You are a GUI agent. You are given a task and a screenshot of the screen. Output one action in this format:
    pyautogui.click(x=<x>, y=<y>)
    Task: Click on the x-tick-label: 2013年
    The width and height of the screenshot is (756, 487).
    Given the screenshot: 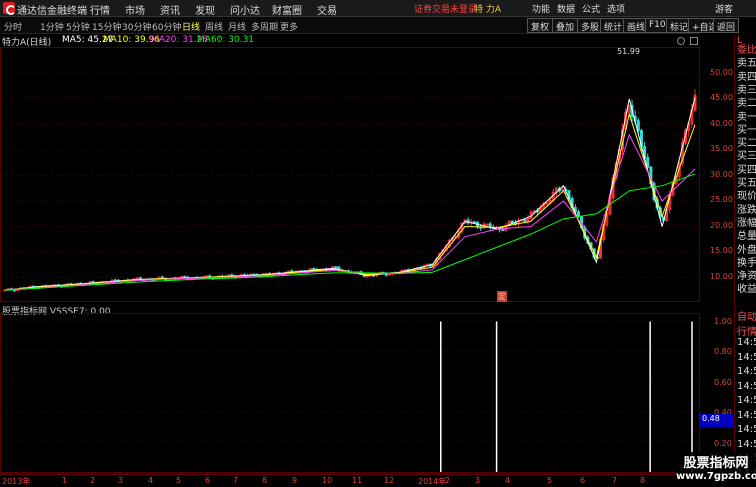 What is the action you would take?
    pyautogui.click(x=16, y=481)
    